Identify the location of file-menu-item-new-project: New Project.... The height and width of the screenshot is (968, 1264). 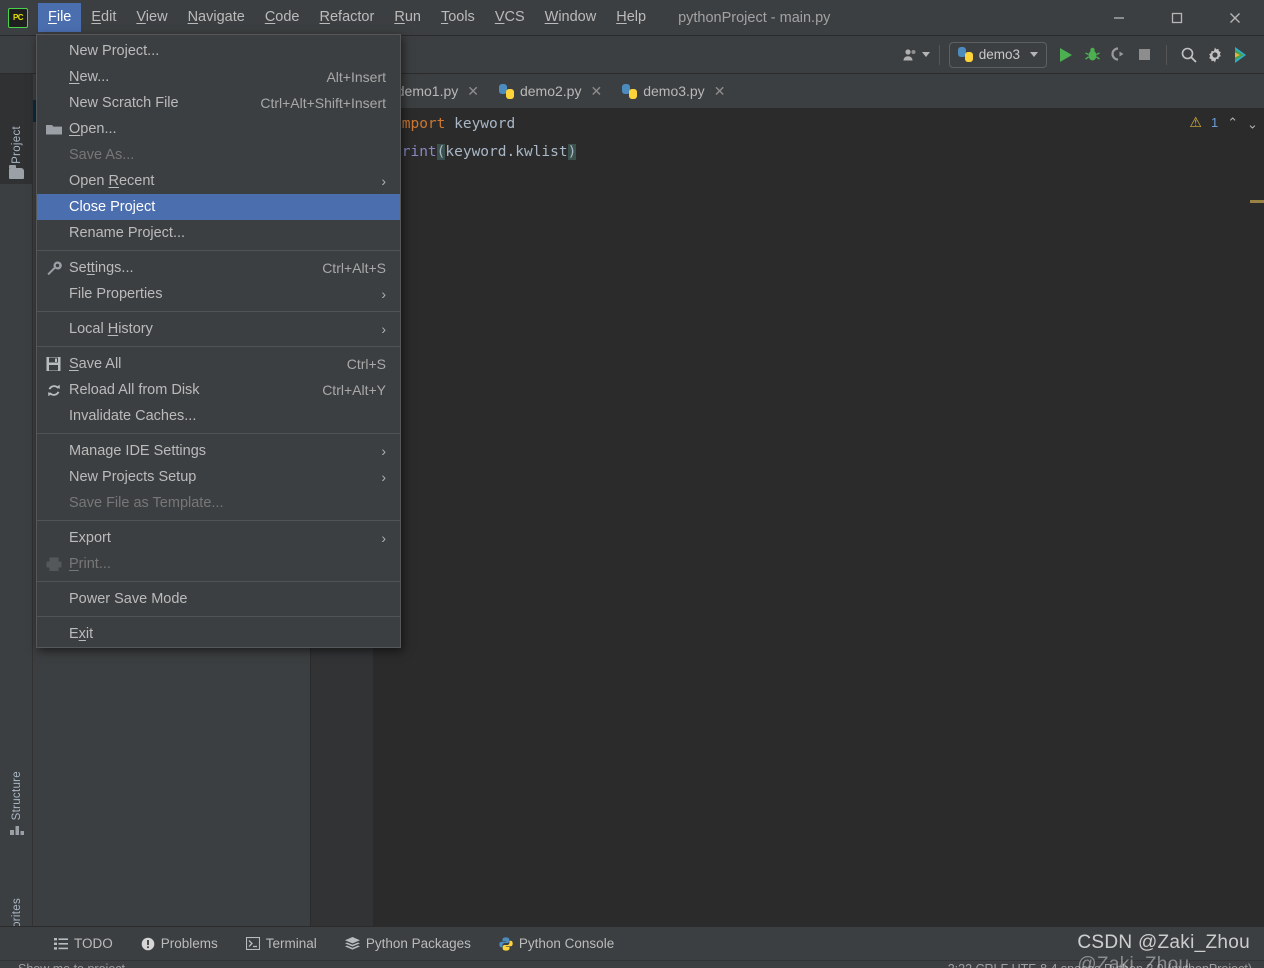
(218, 51).